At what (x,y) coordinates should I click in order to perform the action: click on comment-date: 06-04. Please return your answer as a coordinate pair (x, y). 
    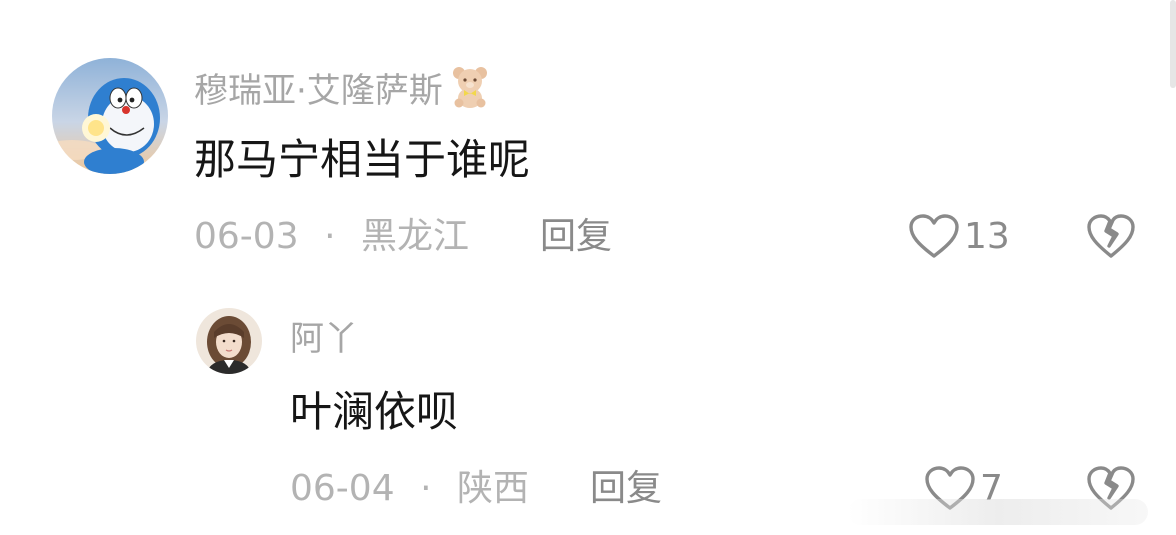
    Looking at the image, I should click on (342, 488).